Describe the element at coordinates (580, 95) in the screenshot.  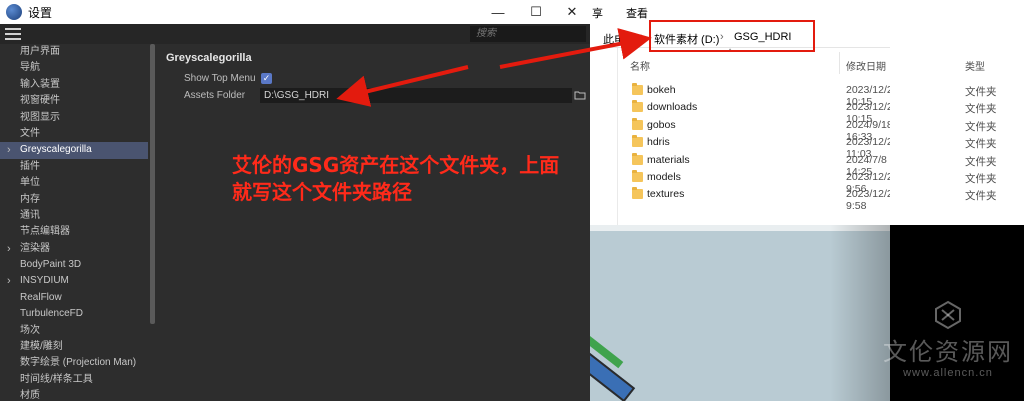
I see `folder-browse-icon` at that location.